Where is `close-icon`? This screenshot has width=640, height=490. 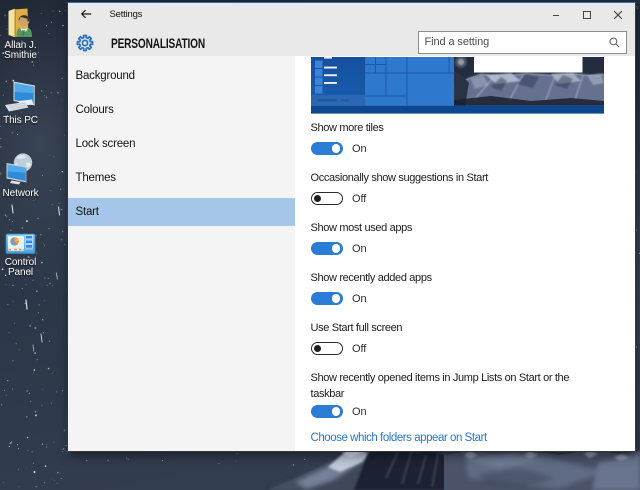
close-icon is located at coordinates (618, 15).